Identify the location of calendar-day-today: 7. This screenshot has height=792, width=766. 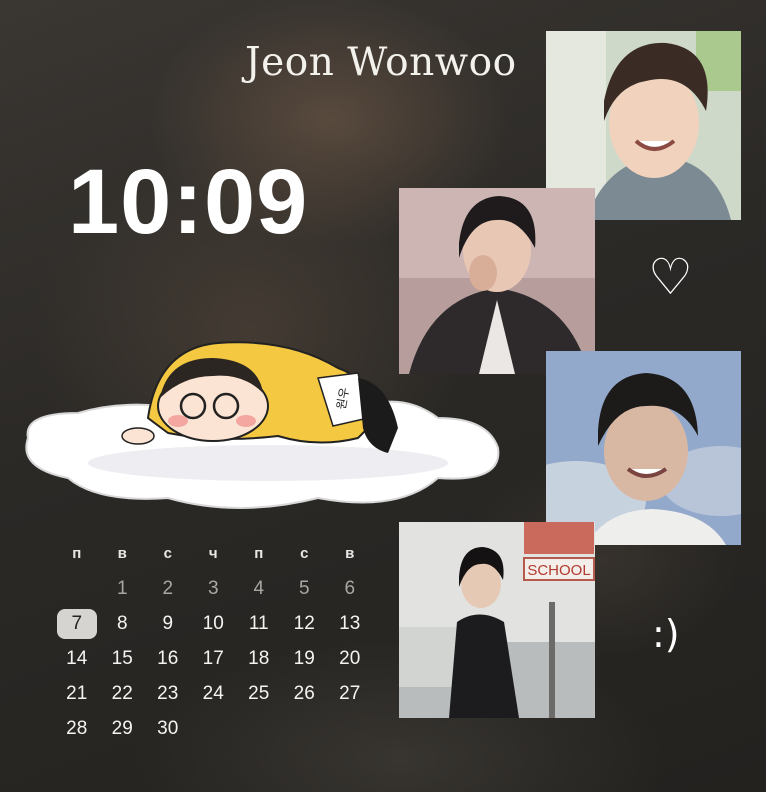
(77, 623).